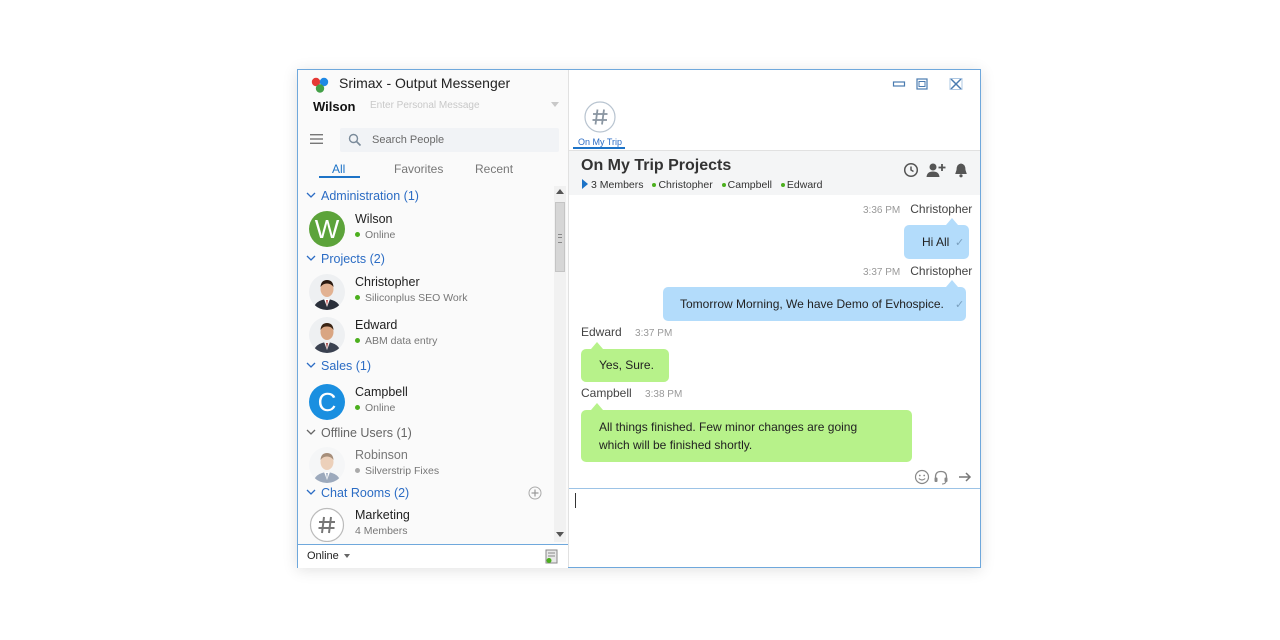 Image resolution: width=1280 pixels, height=640 pixels. I want to click on search-input, so click(462, 140).